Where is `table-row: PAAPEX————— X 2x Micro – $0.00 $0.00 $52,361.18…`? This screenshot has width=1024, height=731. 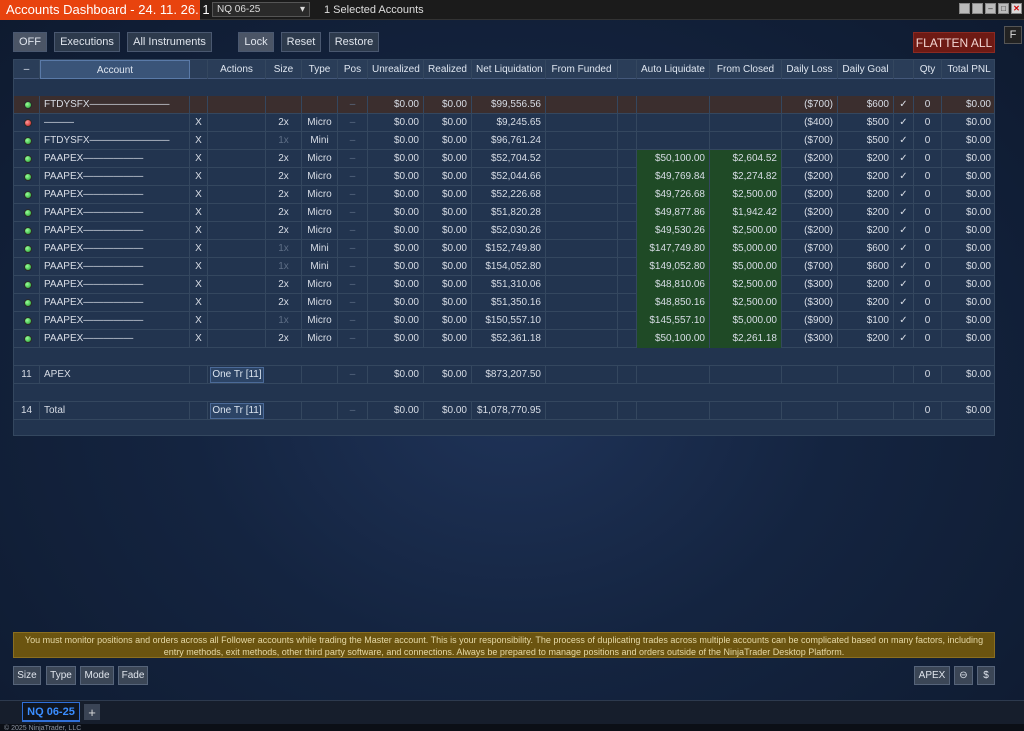
table-row: PAAPEX————— X 2x Micro – $0.00 $0.00 $52,361.18… is located at coordinates (504, 339).